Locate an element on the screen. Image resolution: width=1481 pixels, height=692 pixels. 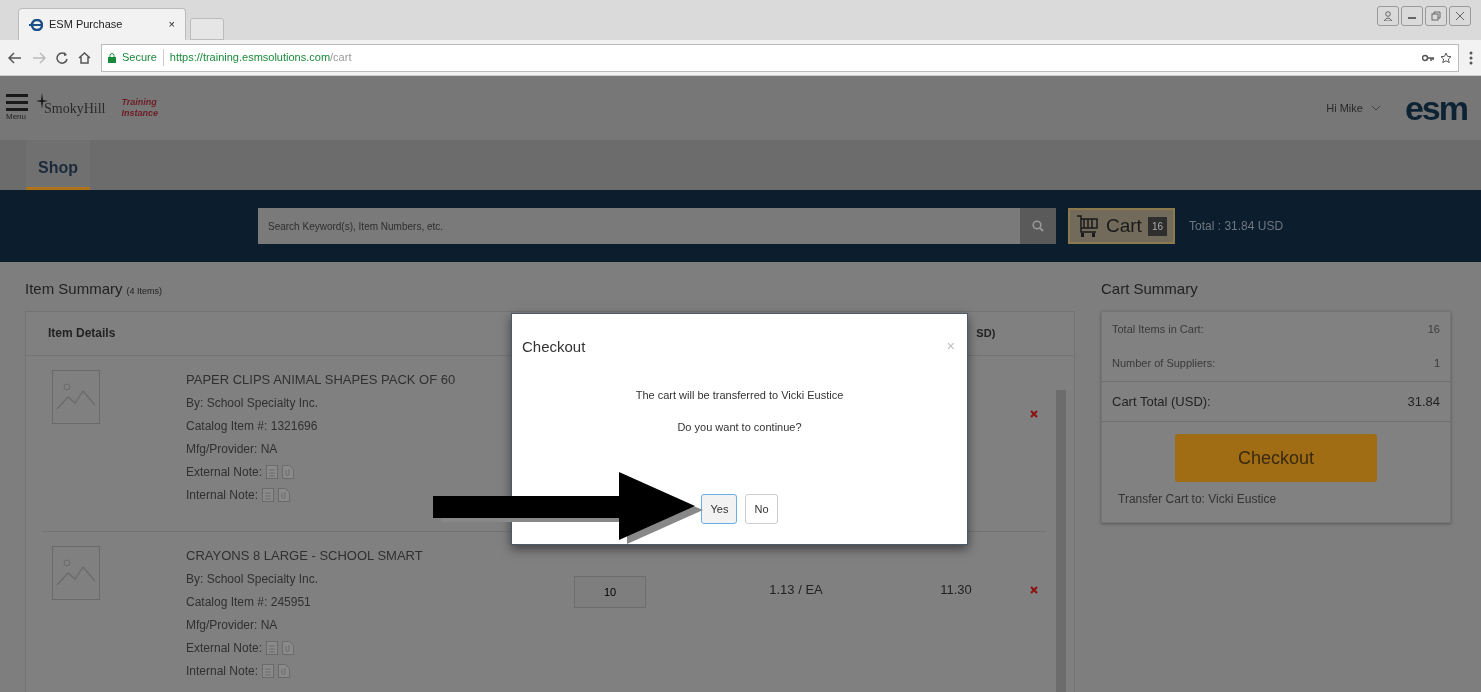
user-menu: Hi Mike is located at coordinates (1353, 108).